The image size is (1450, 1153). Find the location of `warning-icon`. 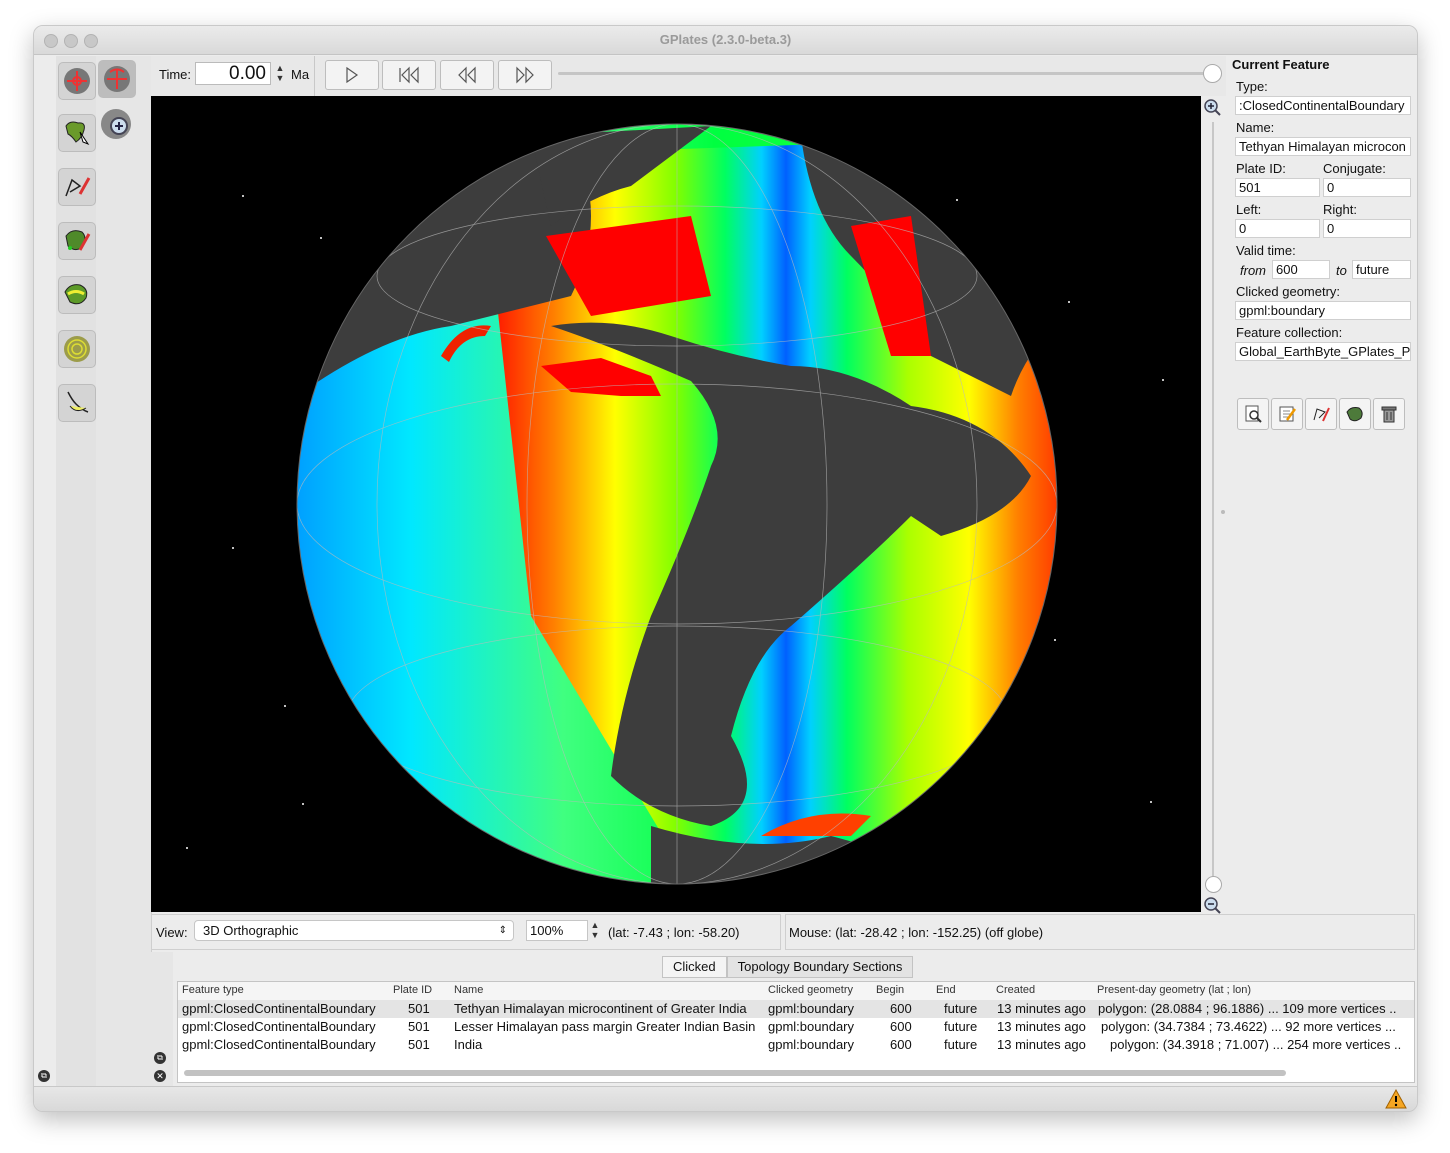

warning-icon is located at coordinates (1396, 1099).